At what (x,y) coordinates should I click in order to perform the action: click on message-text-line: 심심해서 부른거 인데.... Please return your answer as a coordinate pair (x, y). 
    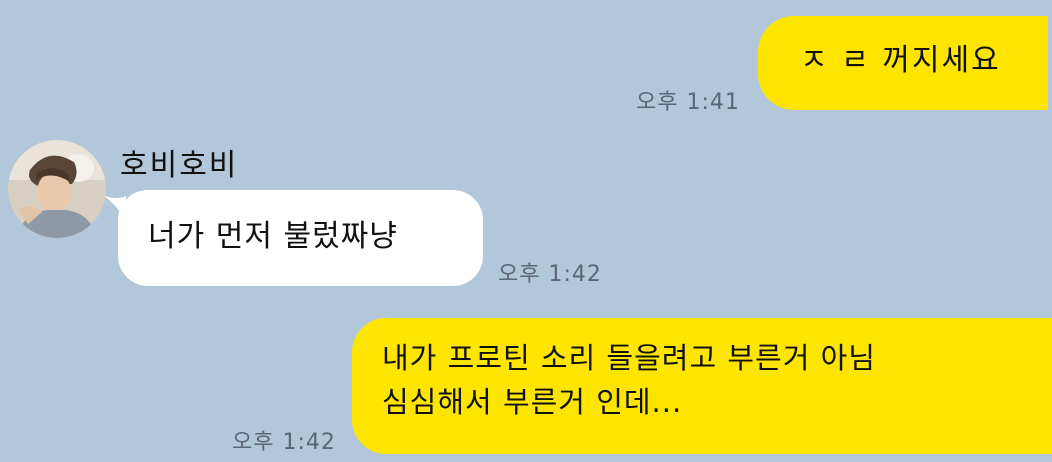
    Looking at the image, I should click on (532, 402).